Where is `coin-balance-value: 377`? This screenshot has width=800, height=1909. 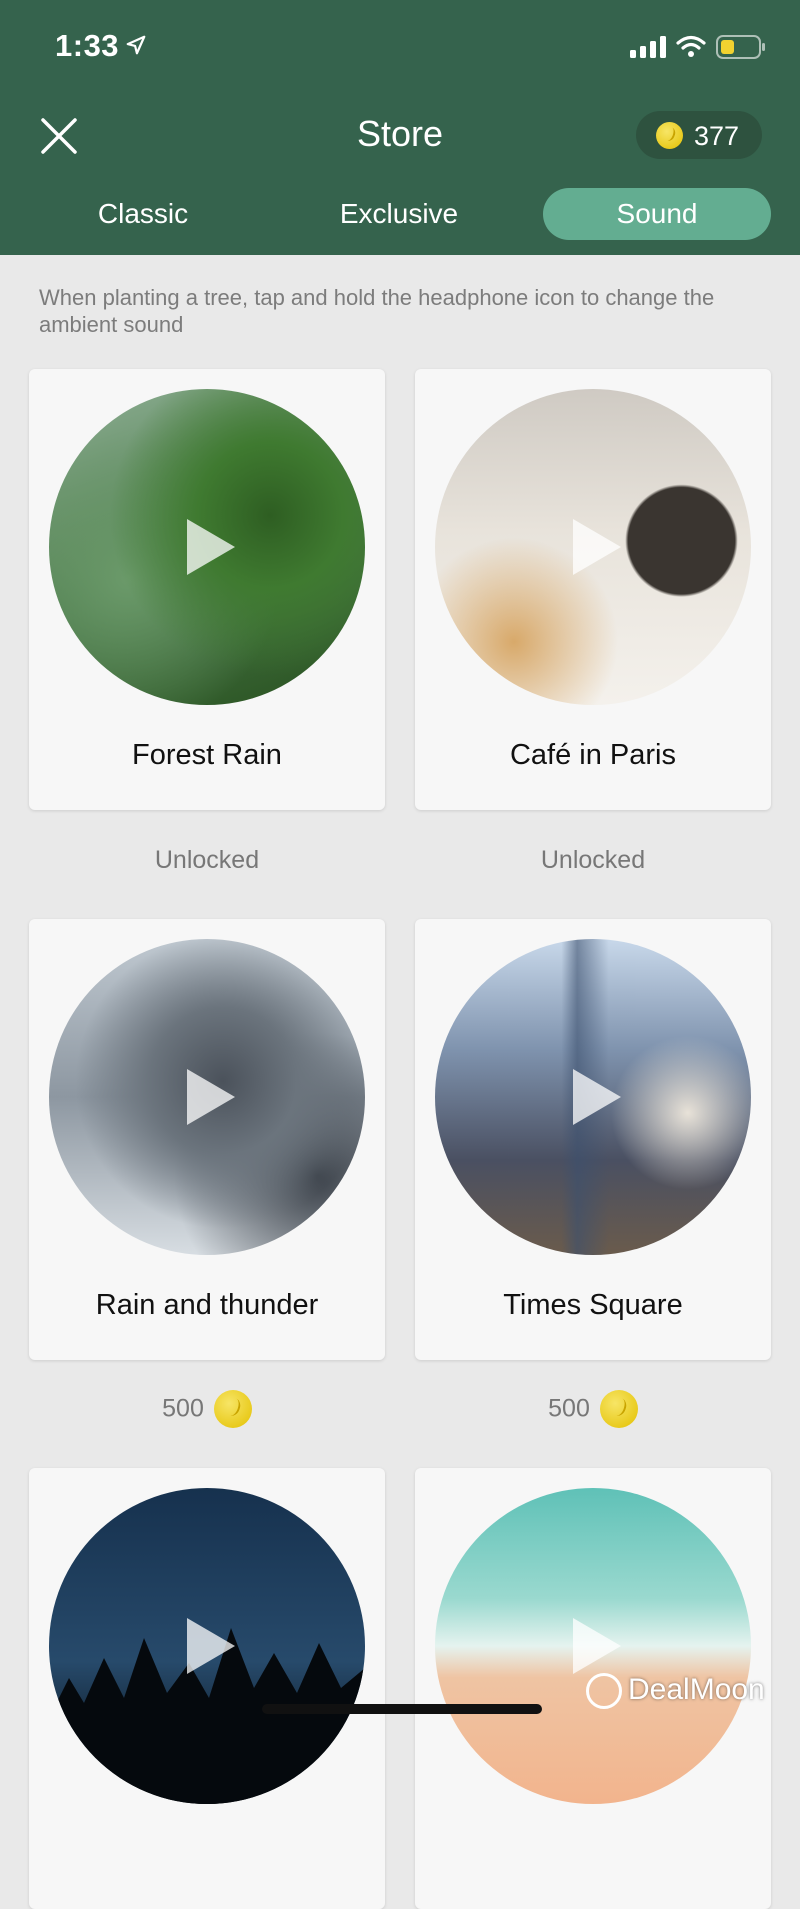
coin-balance-value: 377 is located at coordinates (717, 136).